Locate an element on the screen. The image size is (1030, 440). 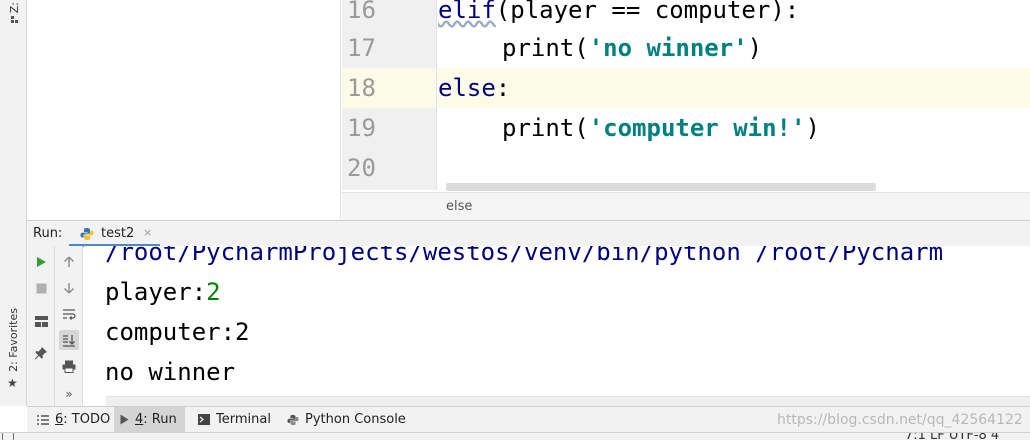
rerun-icon is located at coordinates (41, 262).